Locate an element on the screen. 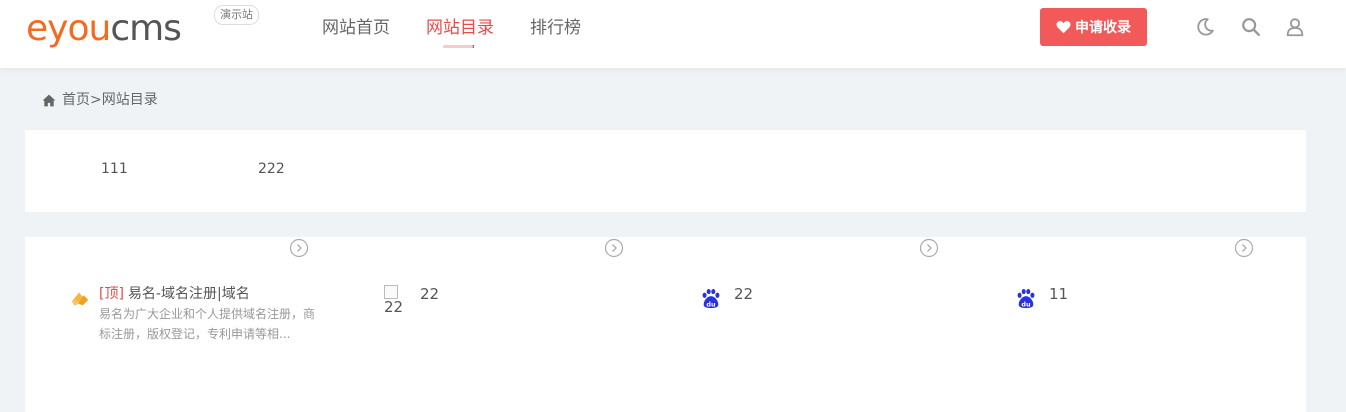 The height and width of the screenshot is (412, 1346). home-icon is located at coordinates (49, 100).